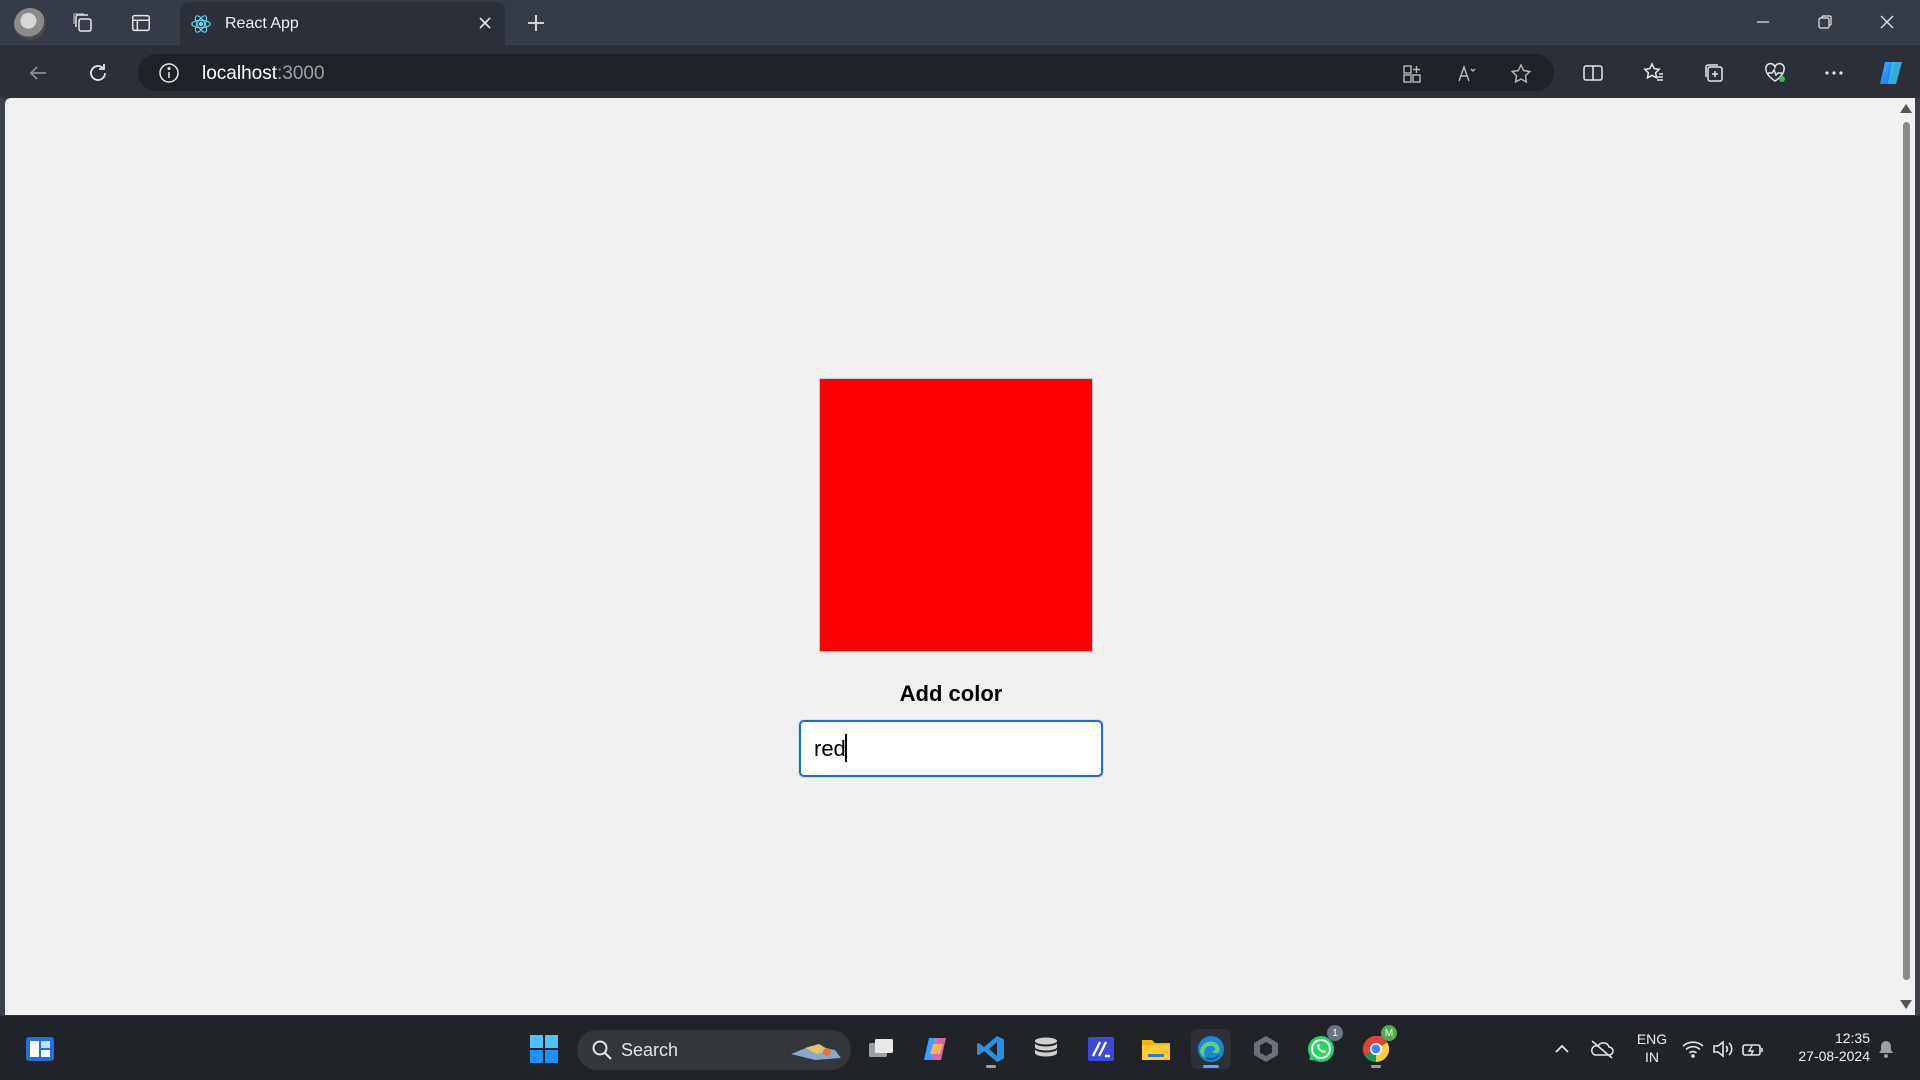 The height and width of the screenshot is (1080, 1920). Describe the element at coordinates (956, 515) in the screenshot. I see `color-preview-box` at that location.